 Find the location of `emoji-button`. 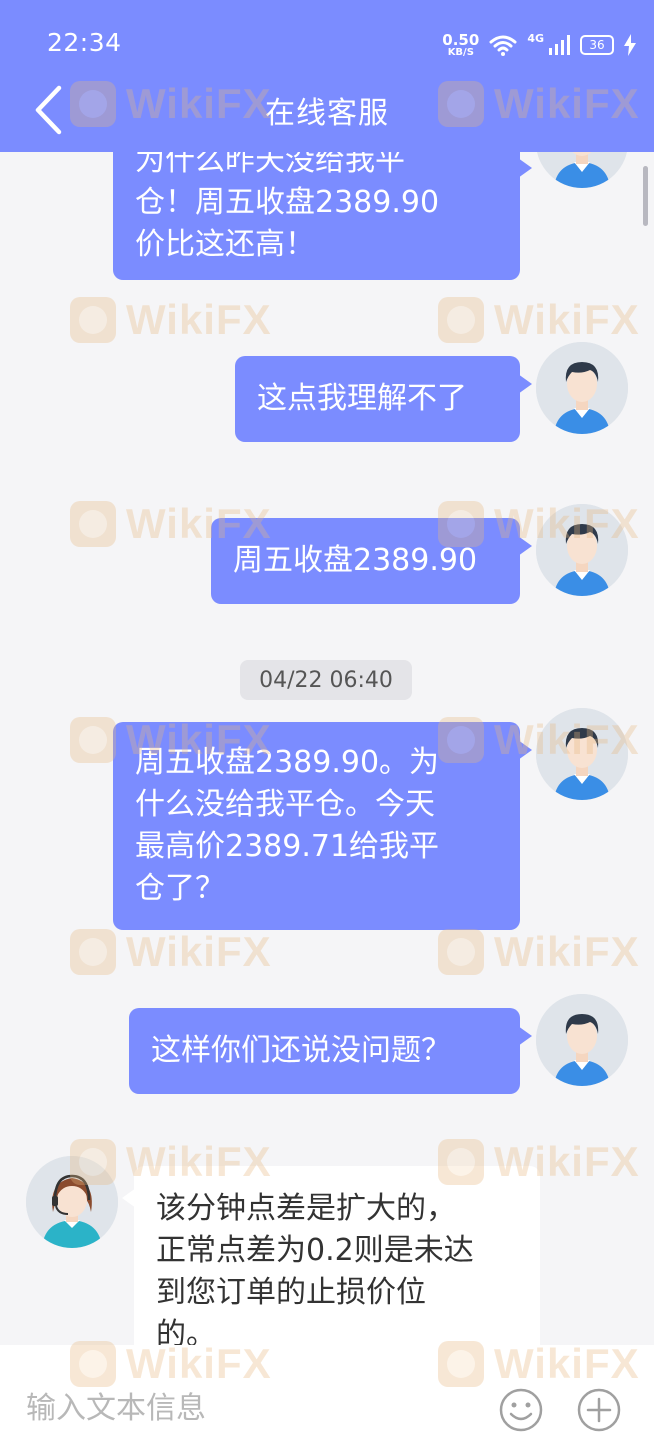

emoji-button is located at coordinates (521, 1410).